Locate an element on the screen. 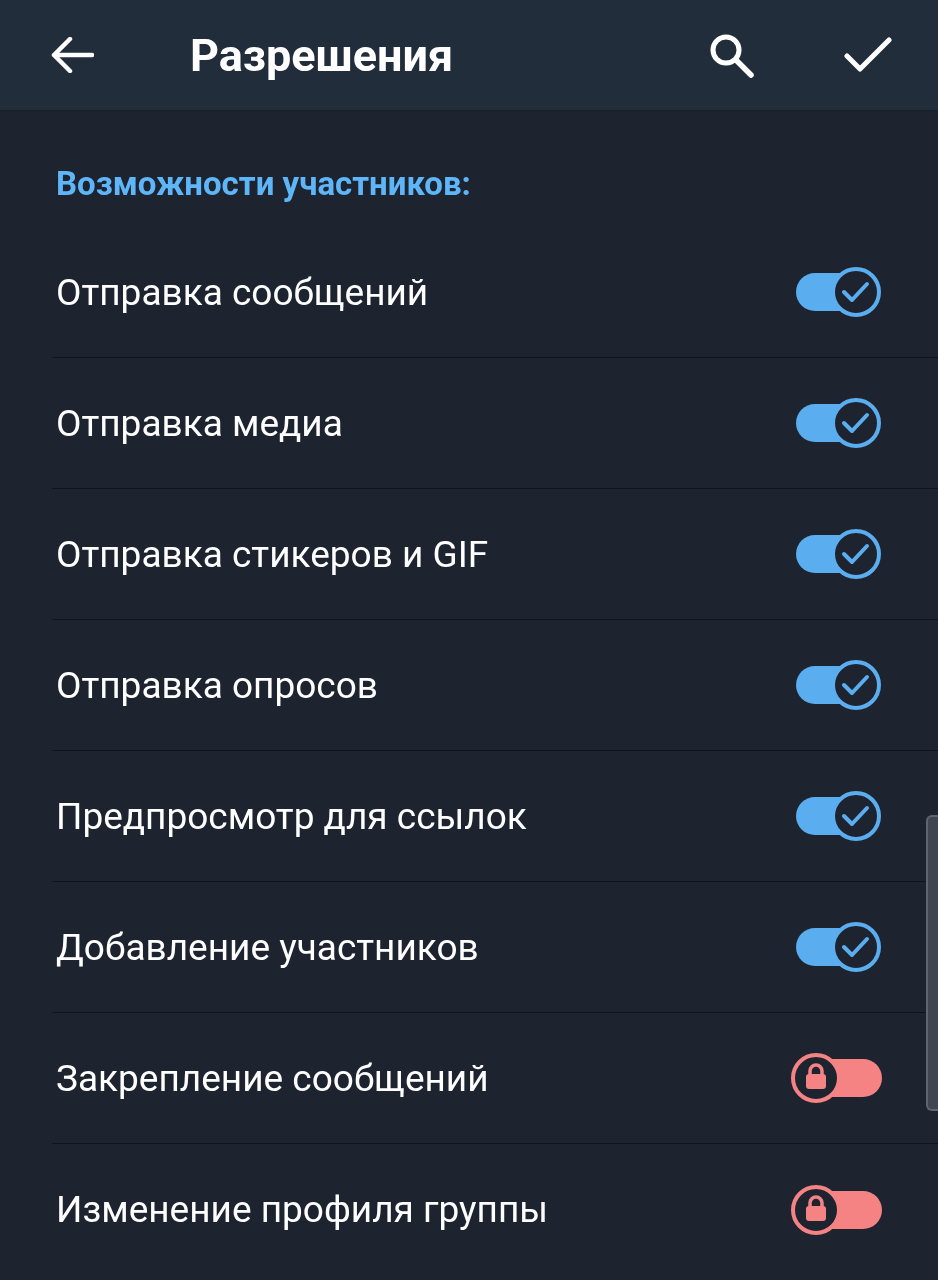 Image resolution: width=938 pixels, height=1280 pixels. permission-label: Добавление участников is located at coordinates (267, 947).